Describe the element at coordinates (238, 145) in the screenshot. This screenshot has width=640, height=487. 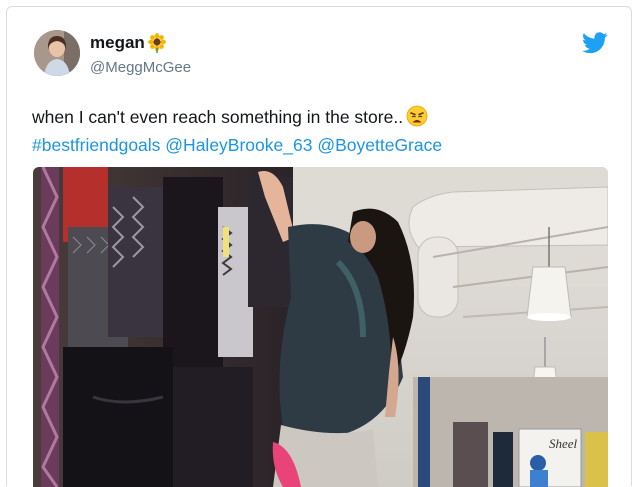
I see `mention-link-1: @HaleyBrooke_63` at that location.